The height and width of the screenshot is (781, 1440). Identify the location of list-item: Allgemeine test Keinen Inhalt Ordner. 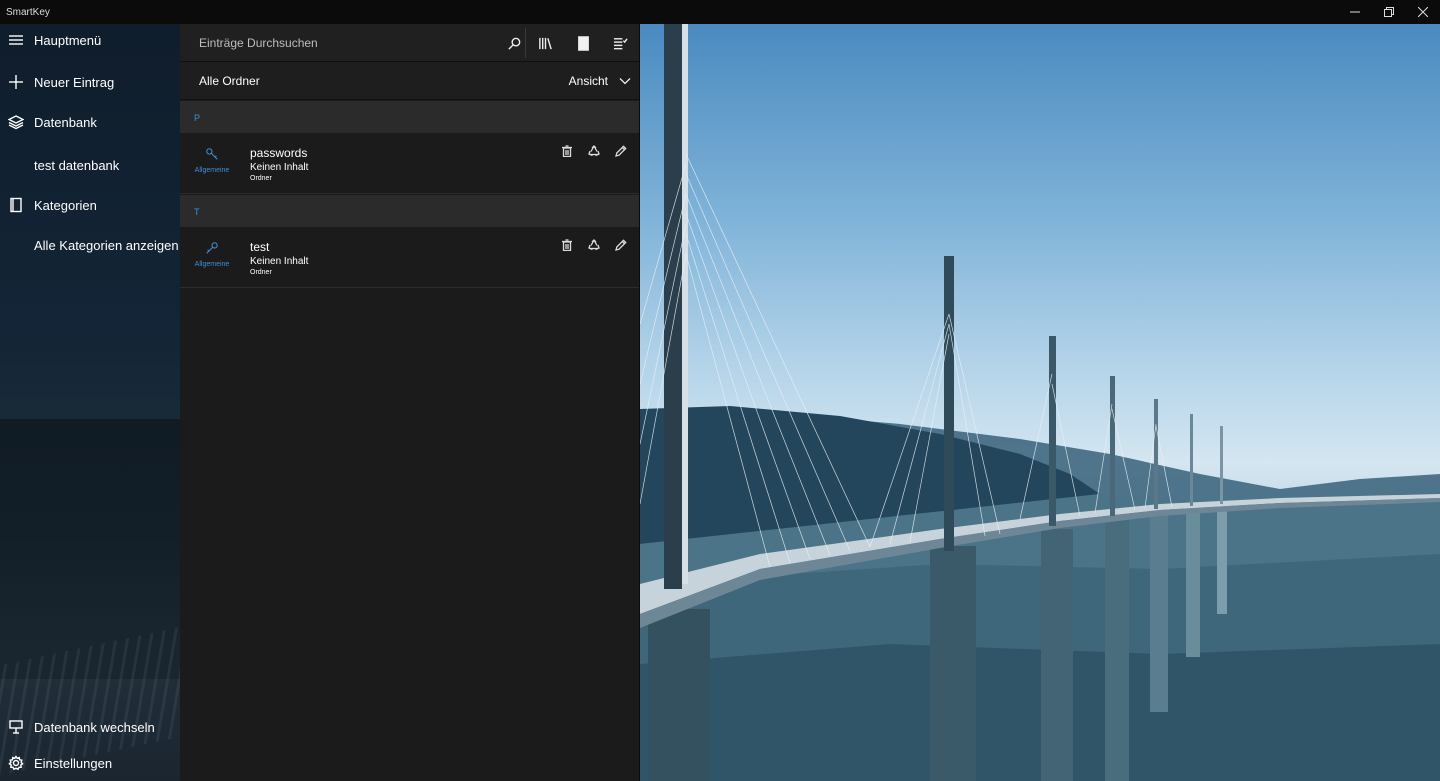
(409, 257).